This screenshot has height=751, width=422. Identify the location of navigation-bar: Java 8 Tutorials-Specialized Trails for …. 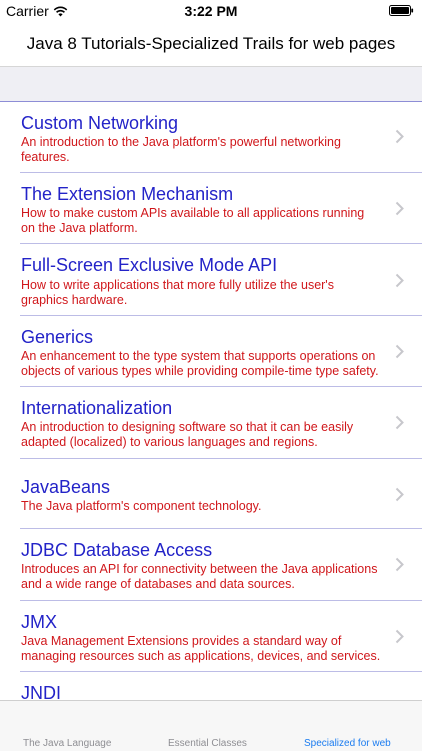
(211, 44).